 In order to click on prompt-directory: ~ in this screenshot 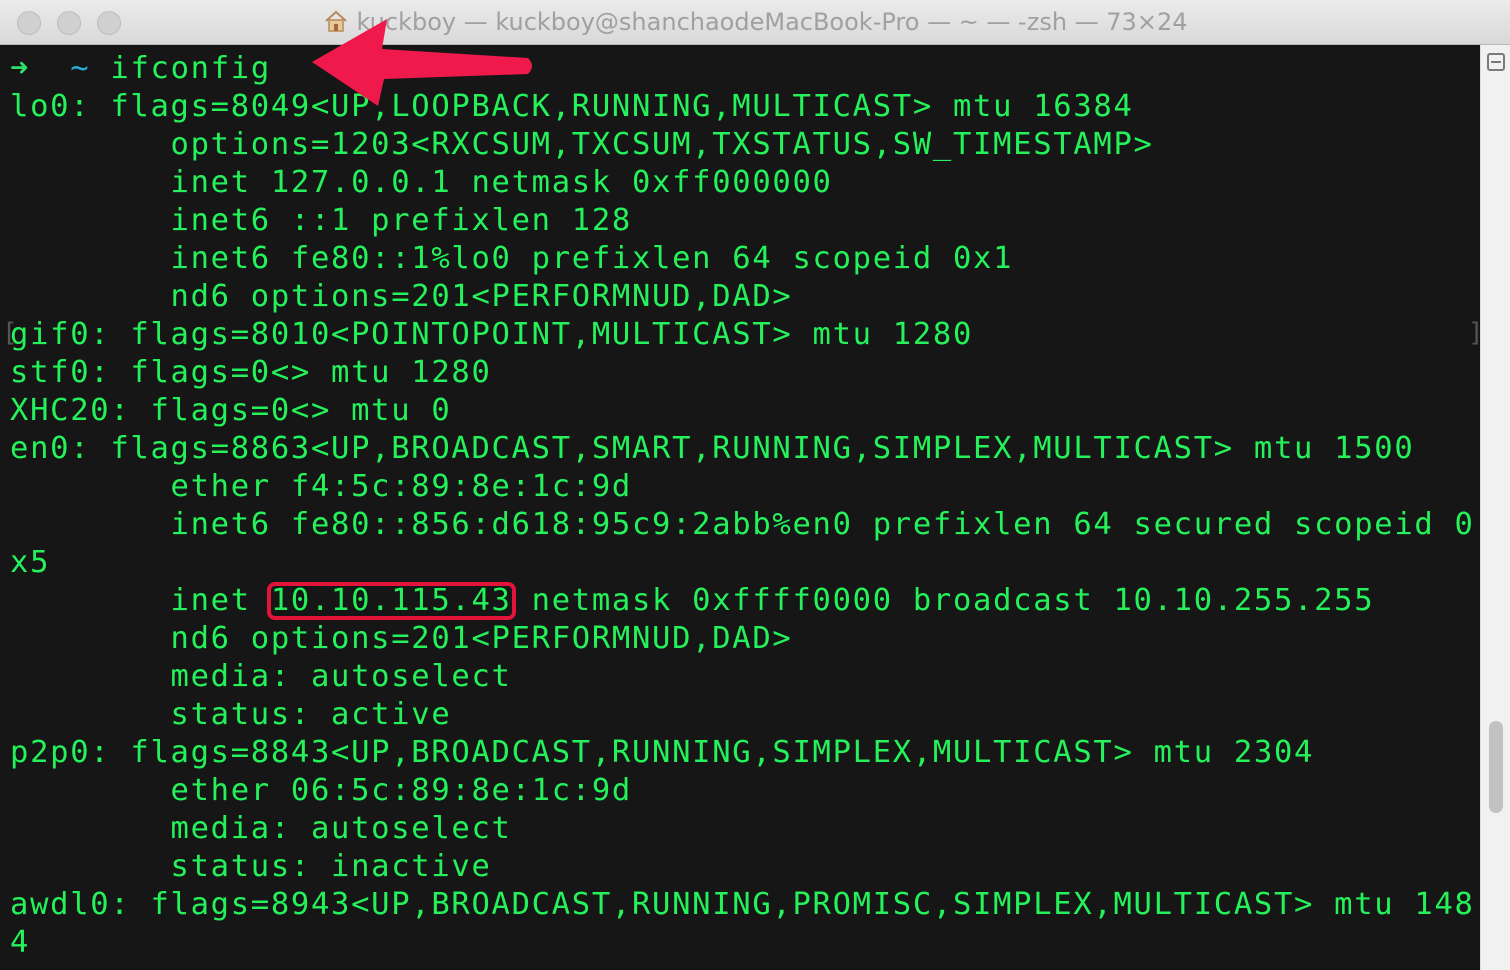, I will do `click(80, 68)`.